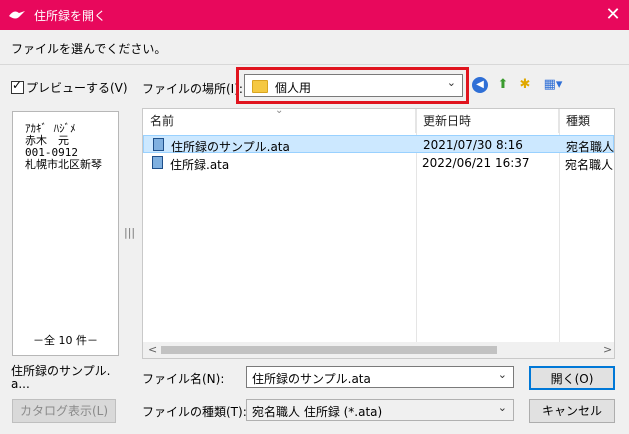  Describe the element at coordinates (329, 350) in the screenshot. I see `scrollbar-thumb` at that location.